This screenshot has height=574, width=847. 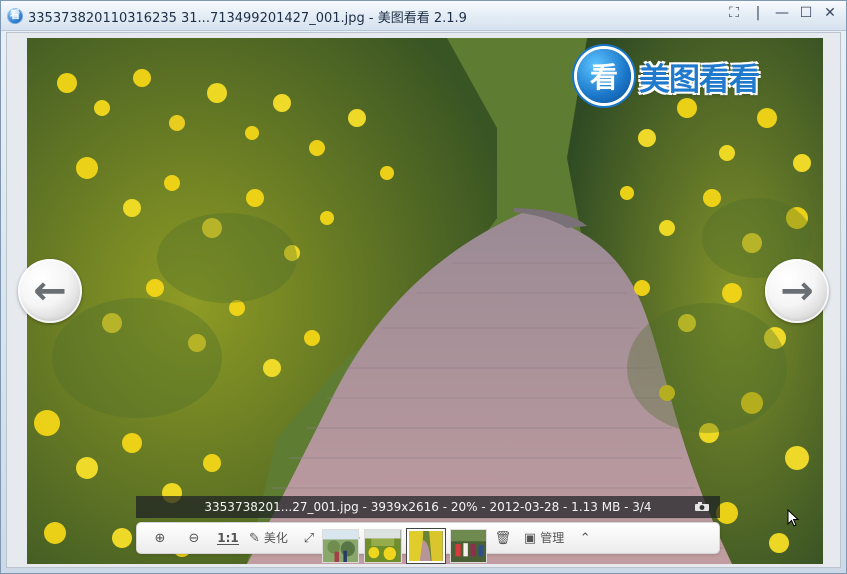 I want to click on brand-badge-icon: 看, so click(x=604, y=76).